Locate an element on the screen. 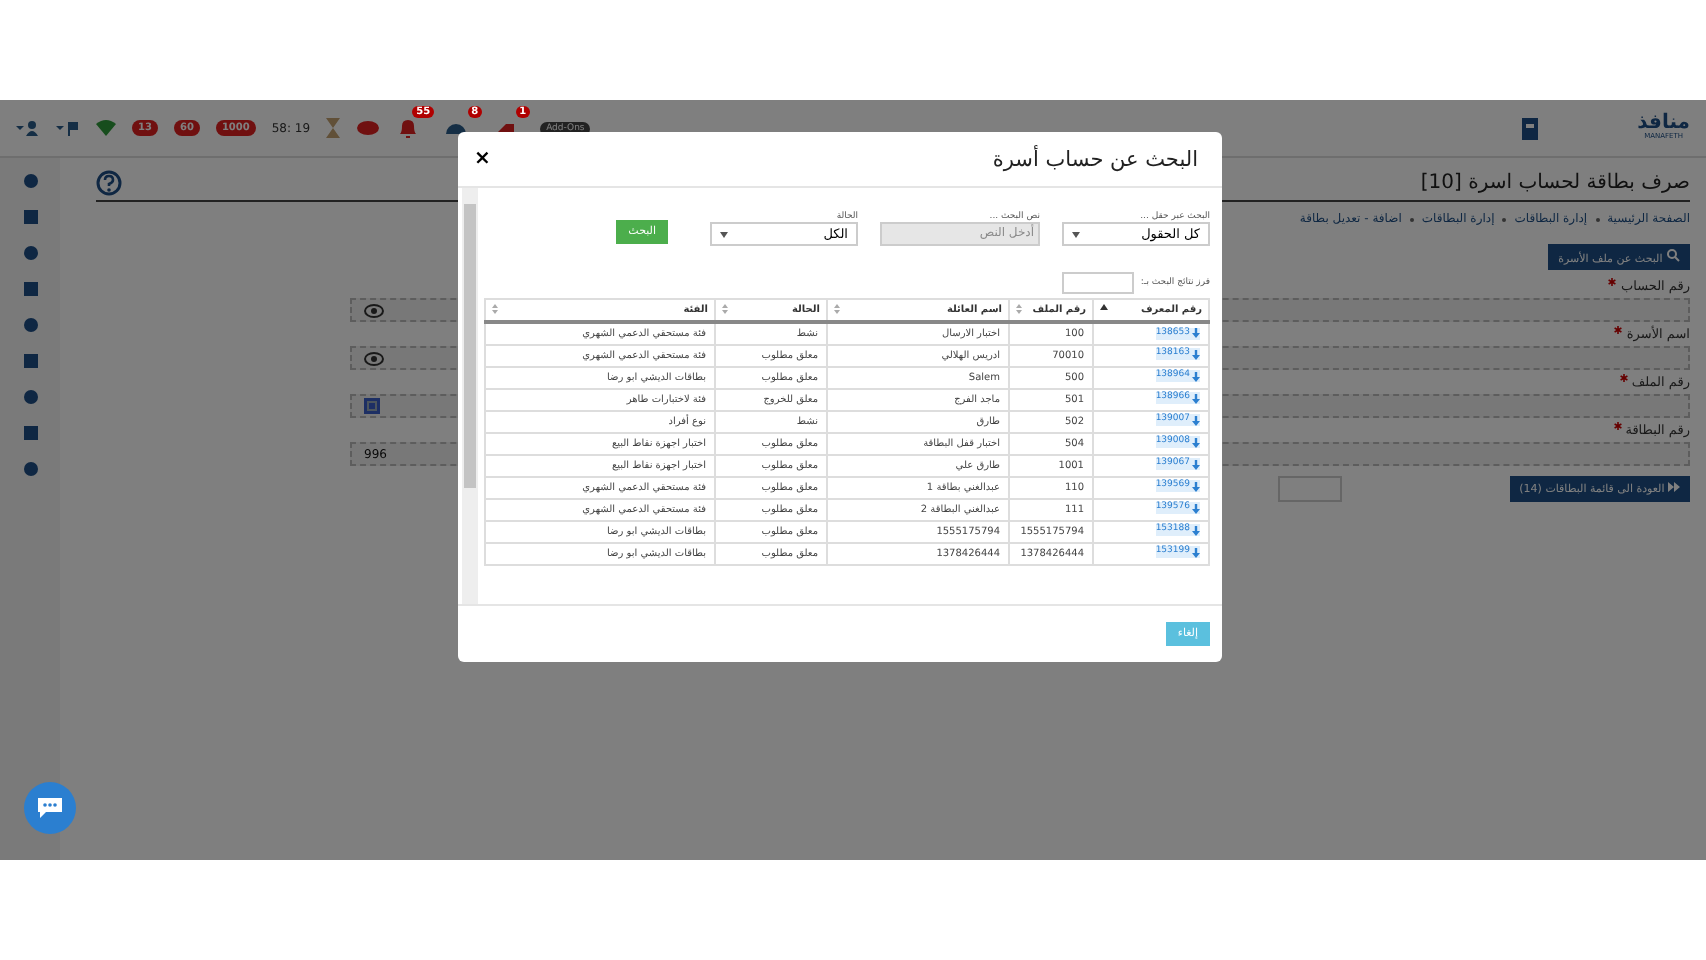 This screenshot has width=1706, height=960. chat-button is located at coordinates (50, 808).